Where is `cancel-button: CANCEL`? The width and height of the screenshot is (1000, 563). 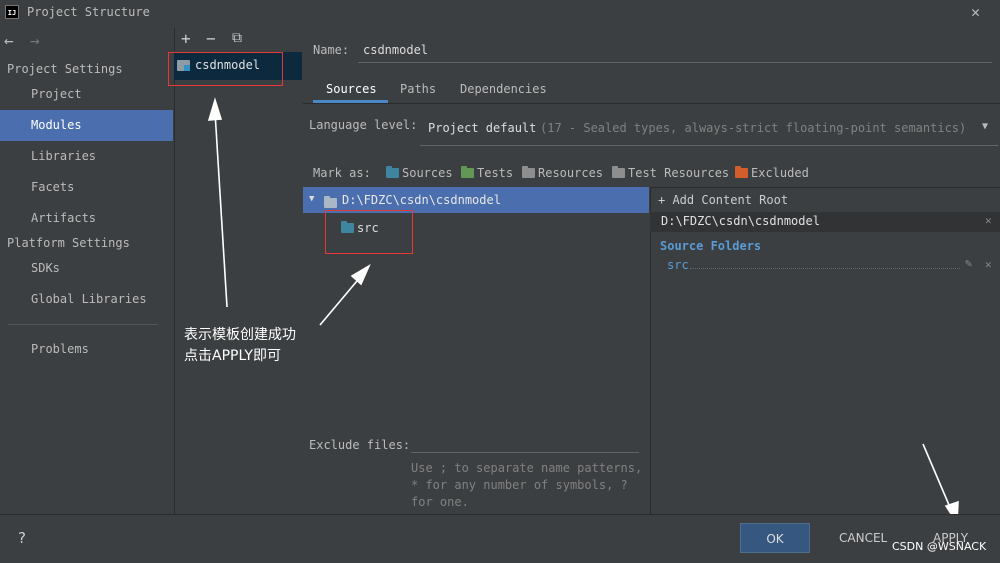
cancel-button: CANCEL is located at coordinates (863, 538).